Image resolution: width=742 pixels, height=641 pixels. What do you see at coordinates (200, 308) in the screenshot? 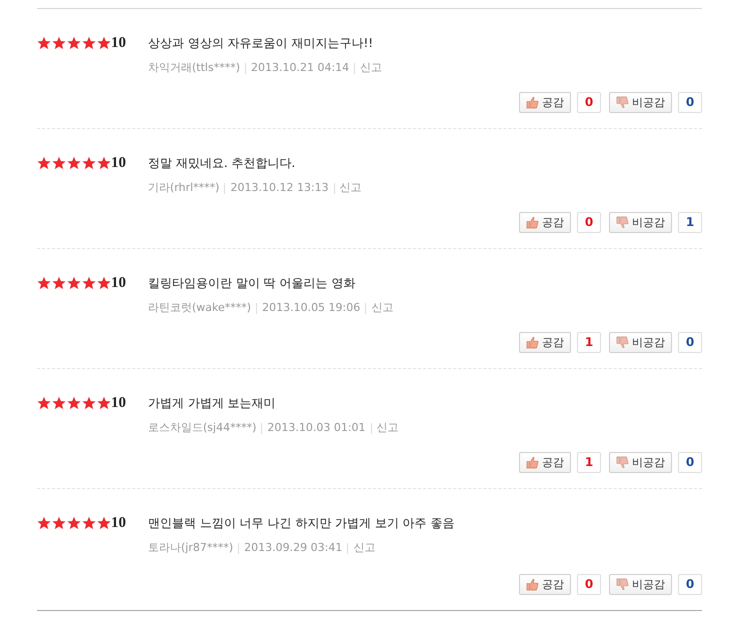
I see `review-author: 라틴코럿(wake****)` at bounding box center [200, 308].